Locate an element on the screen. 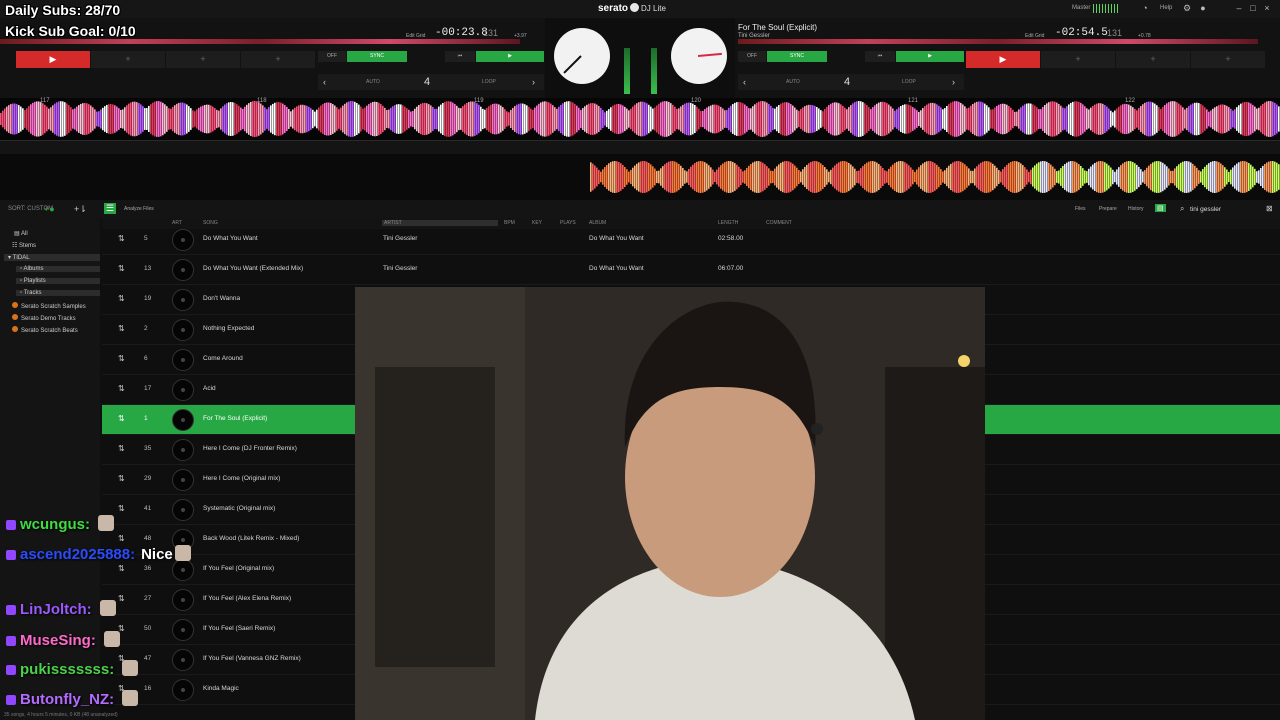 Image resolution: width=1280 pixels, height=720 pixels. deck-left-play-button: ▶ is located at coordinates (510, 56).